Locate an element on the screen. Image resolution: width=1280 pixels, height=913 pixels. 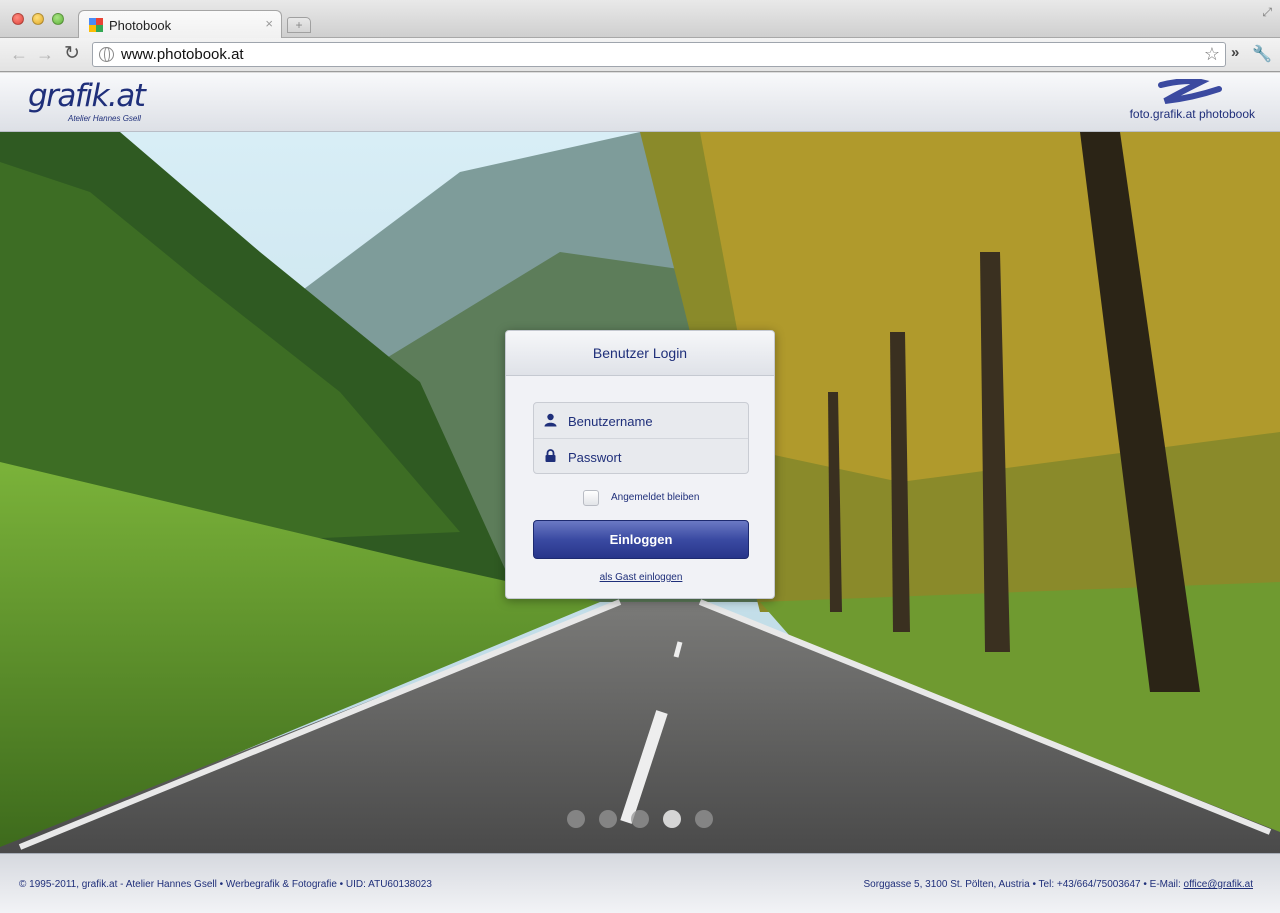
logo-subtitle: Atelier Hannes Gsell is located at coordinates (104, 118).